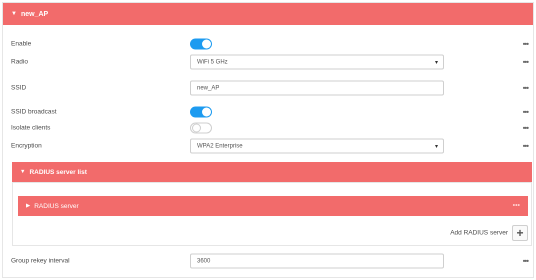 This screenshot has width=536, height=280. I want to click on radio-row: Radio WiFi 5 GHz ▾ •••, so click(268, 62).